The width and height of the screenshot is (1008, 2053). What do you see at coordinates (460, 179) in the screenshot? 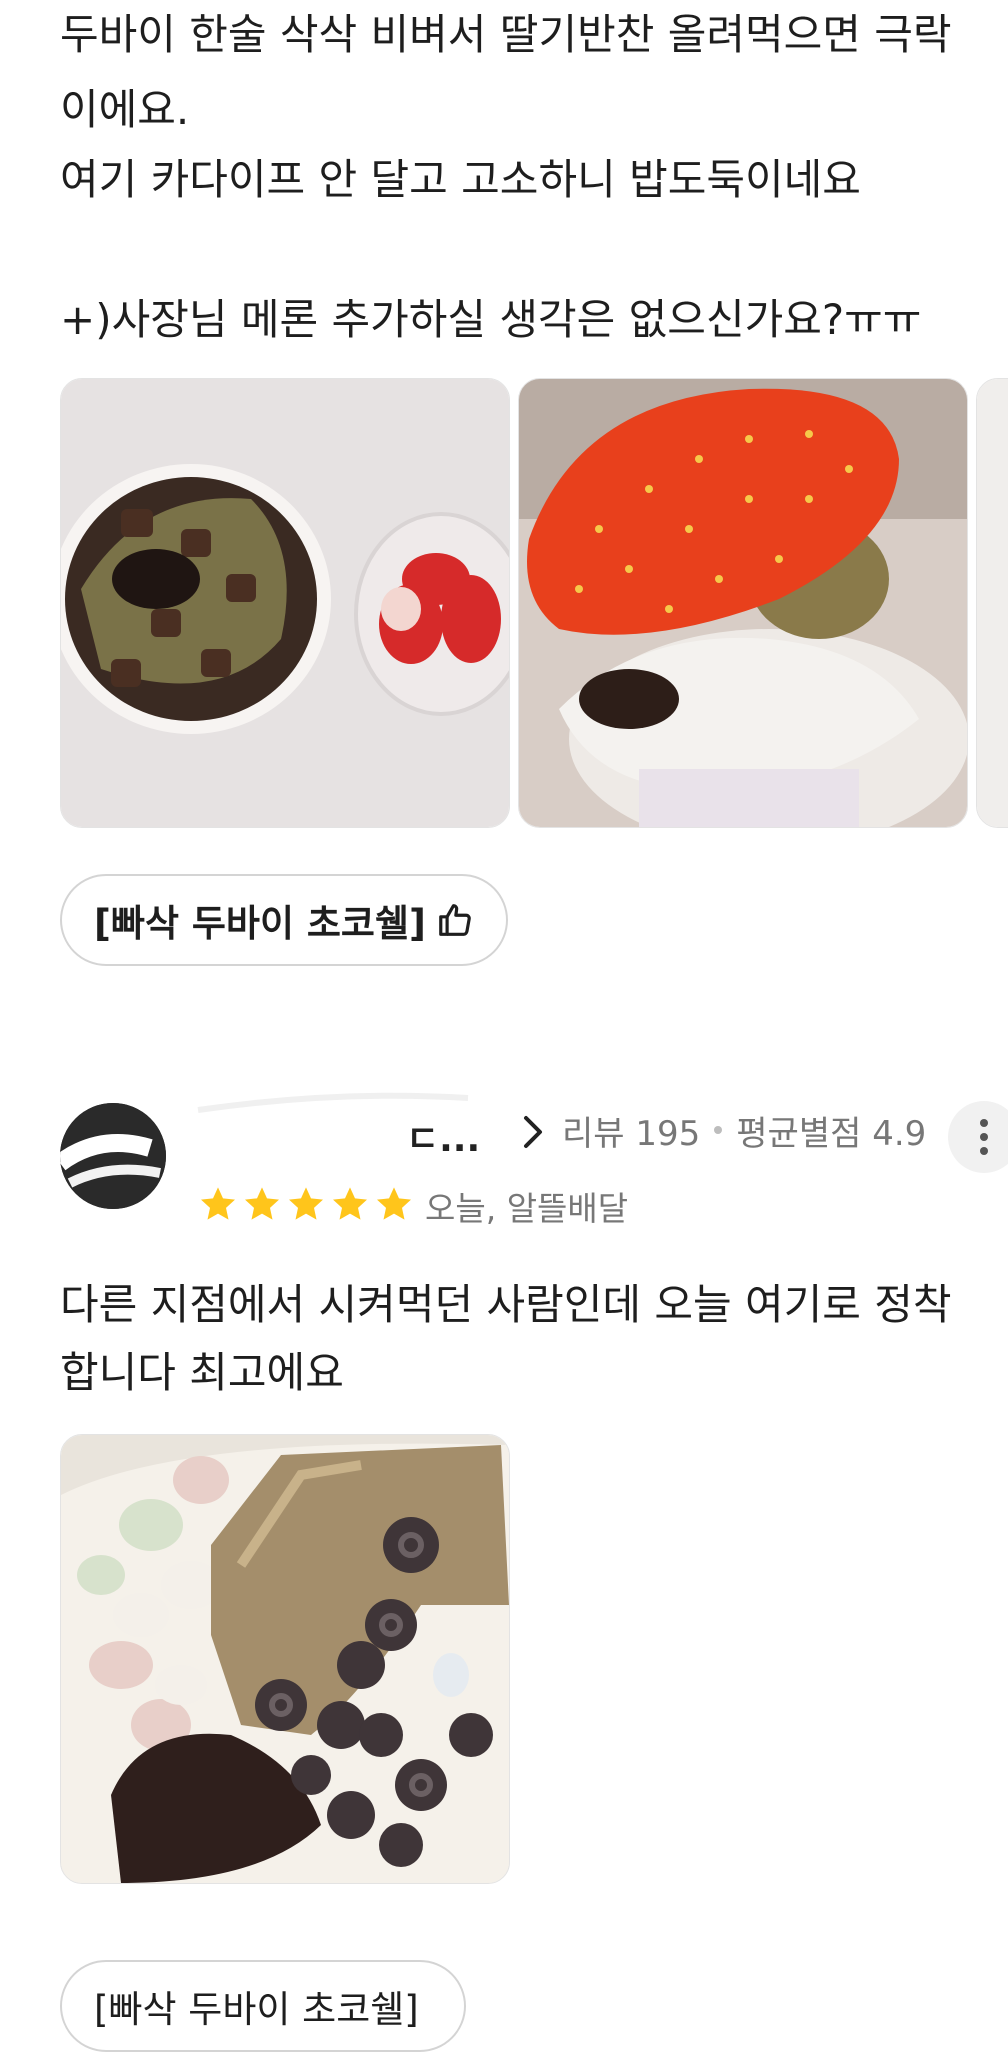
I see `review-text-line: 여기 카다이프 안 달고 고소하니 밥도둑이네요` at bounding box center [460, 179].